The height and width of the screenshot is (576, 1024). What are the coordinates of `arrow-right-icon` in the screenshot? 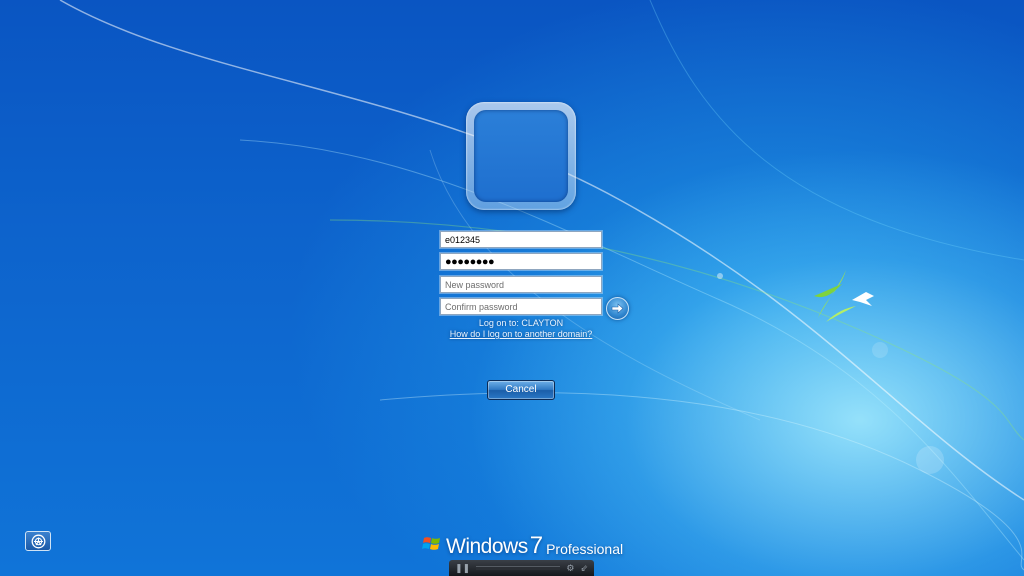 It's located at (617, 308).